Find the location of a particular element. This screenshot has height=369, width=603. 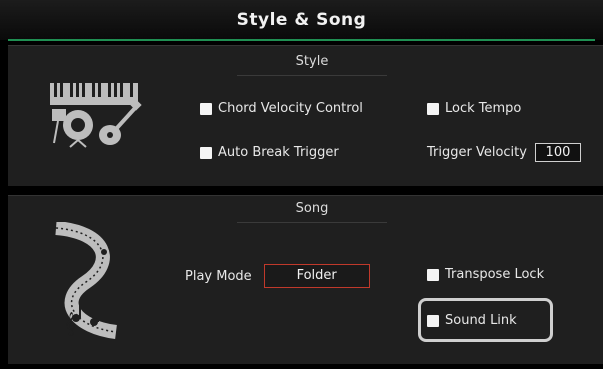

auto-break-label: Auto Break Trigger is located at coordinates (278, 152).